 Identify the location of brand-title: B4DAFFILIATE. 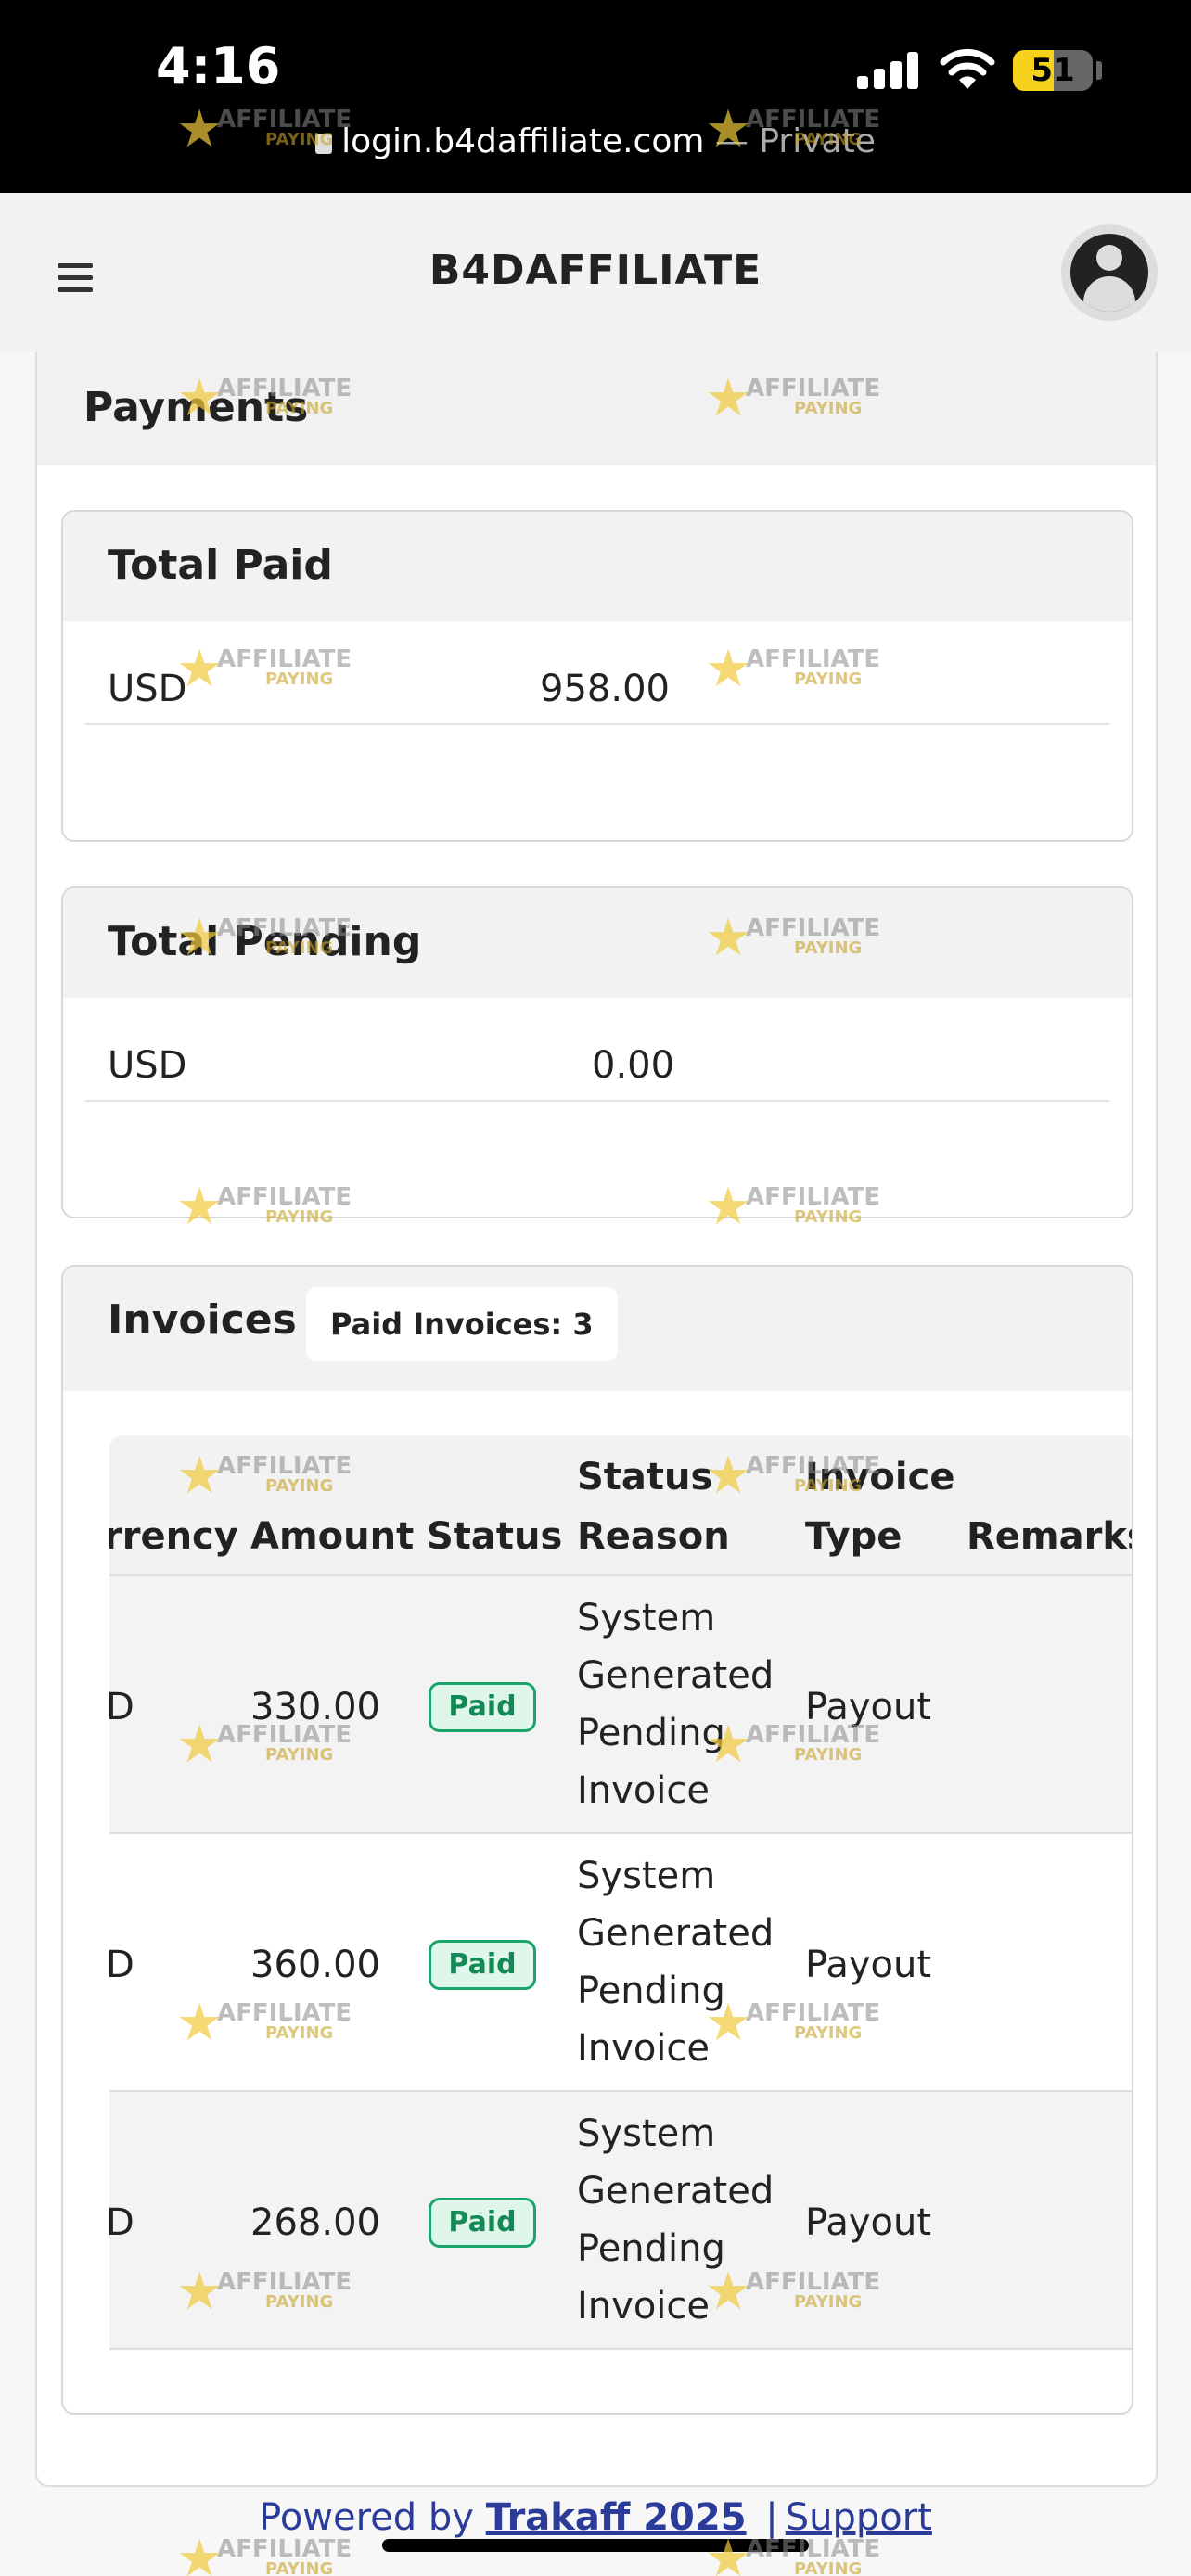
(595, 271).